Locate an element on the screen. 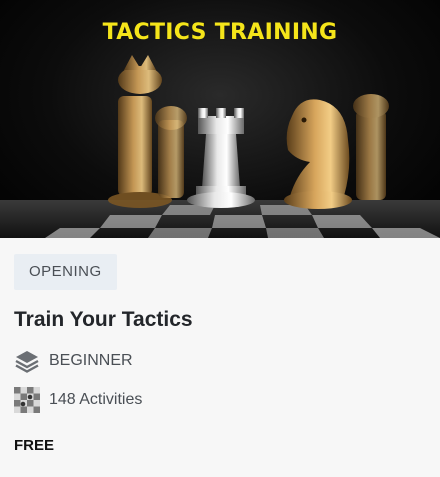  level-row: BEGINNER is located at coordinates (220, 361).